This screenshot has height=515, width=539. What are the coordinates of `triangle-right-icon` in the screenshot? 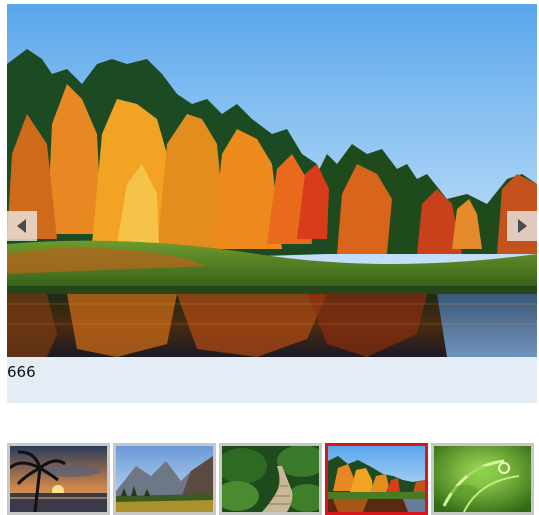 It's located at (522, 226).